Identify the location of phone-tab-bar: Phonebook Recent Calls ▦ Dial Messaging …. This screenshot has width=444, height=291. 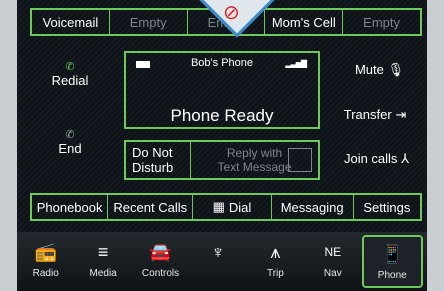
(226, 207).